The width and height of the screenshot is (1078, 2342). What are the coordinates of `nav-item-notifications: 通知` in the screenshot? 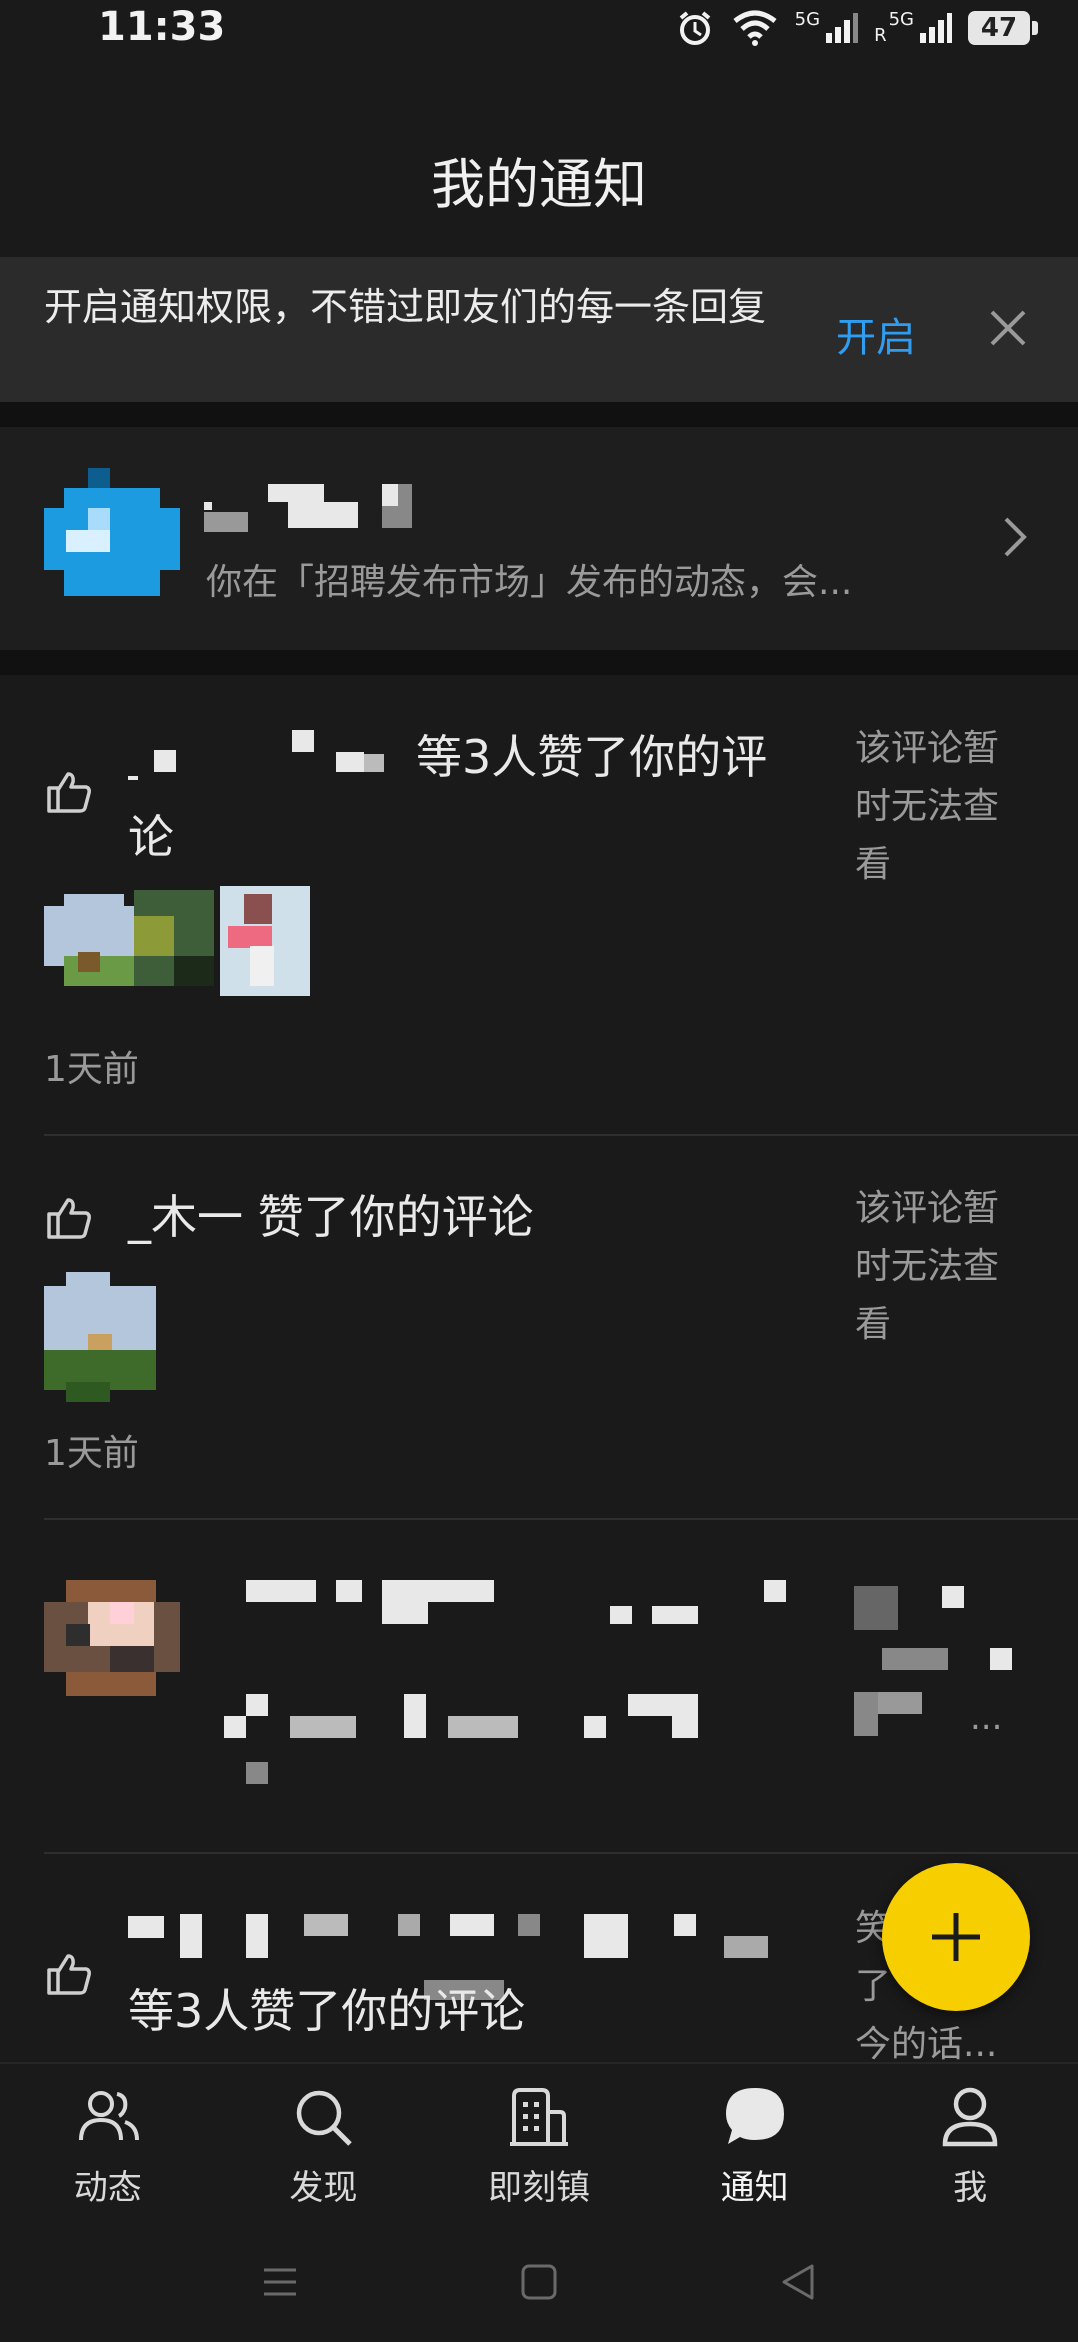 It's located at (755, 2144).